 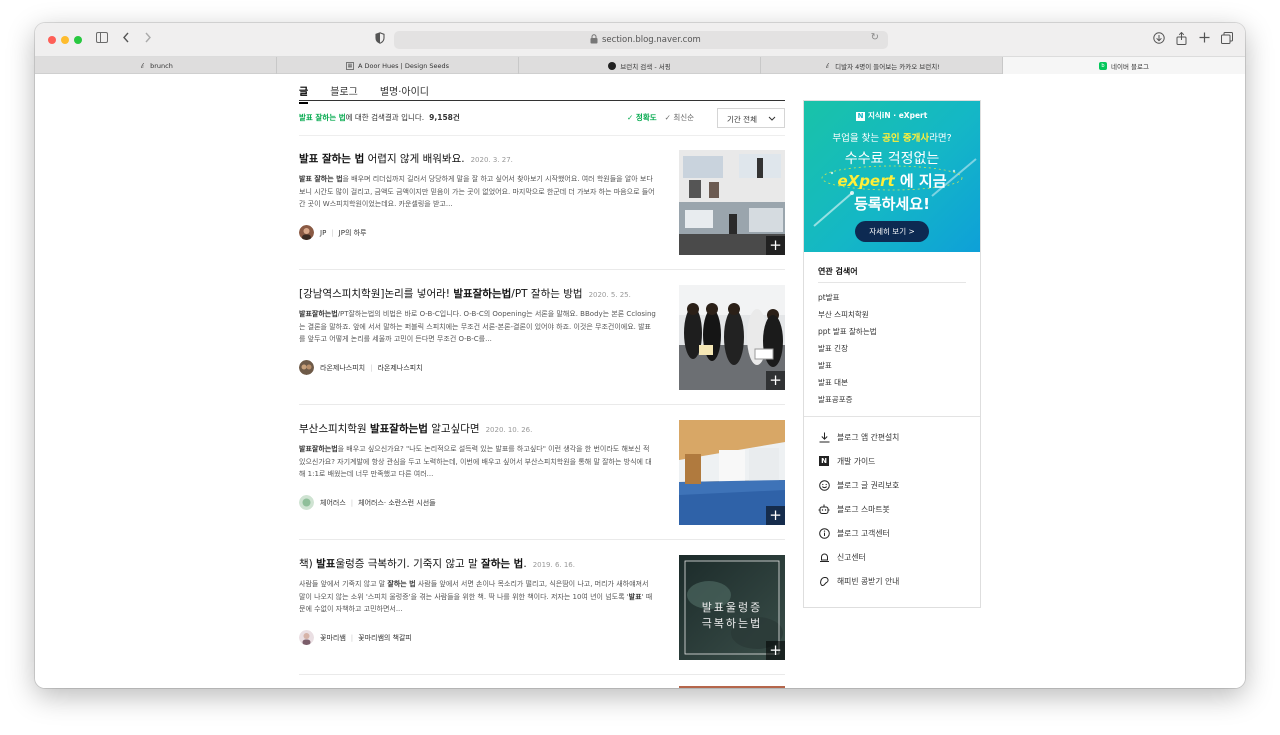 What do you see at coordinates (732, 607) in the screenshot?
I see `result-thumbnail: 발표울렁증 극복하는법 +` at bounding box center [732, 607].